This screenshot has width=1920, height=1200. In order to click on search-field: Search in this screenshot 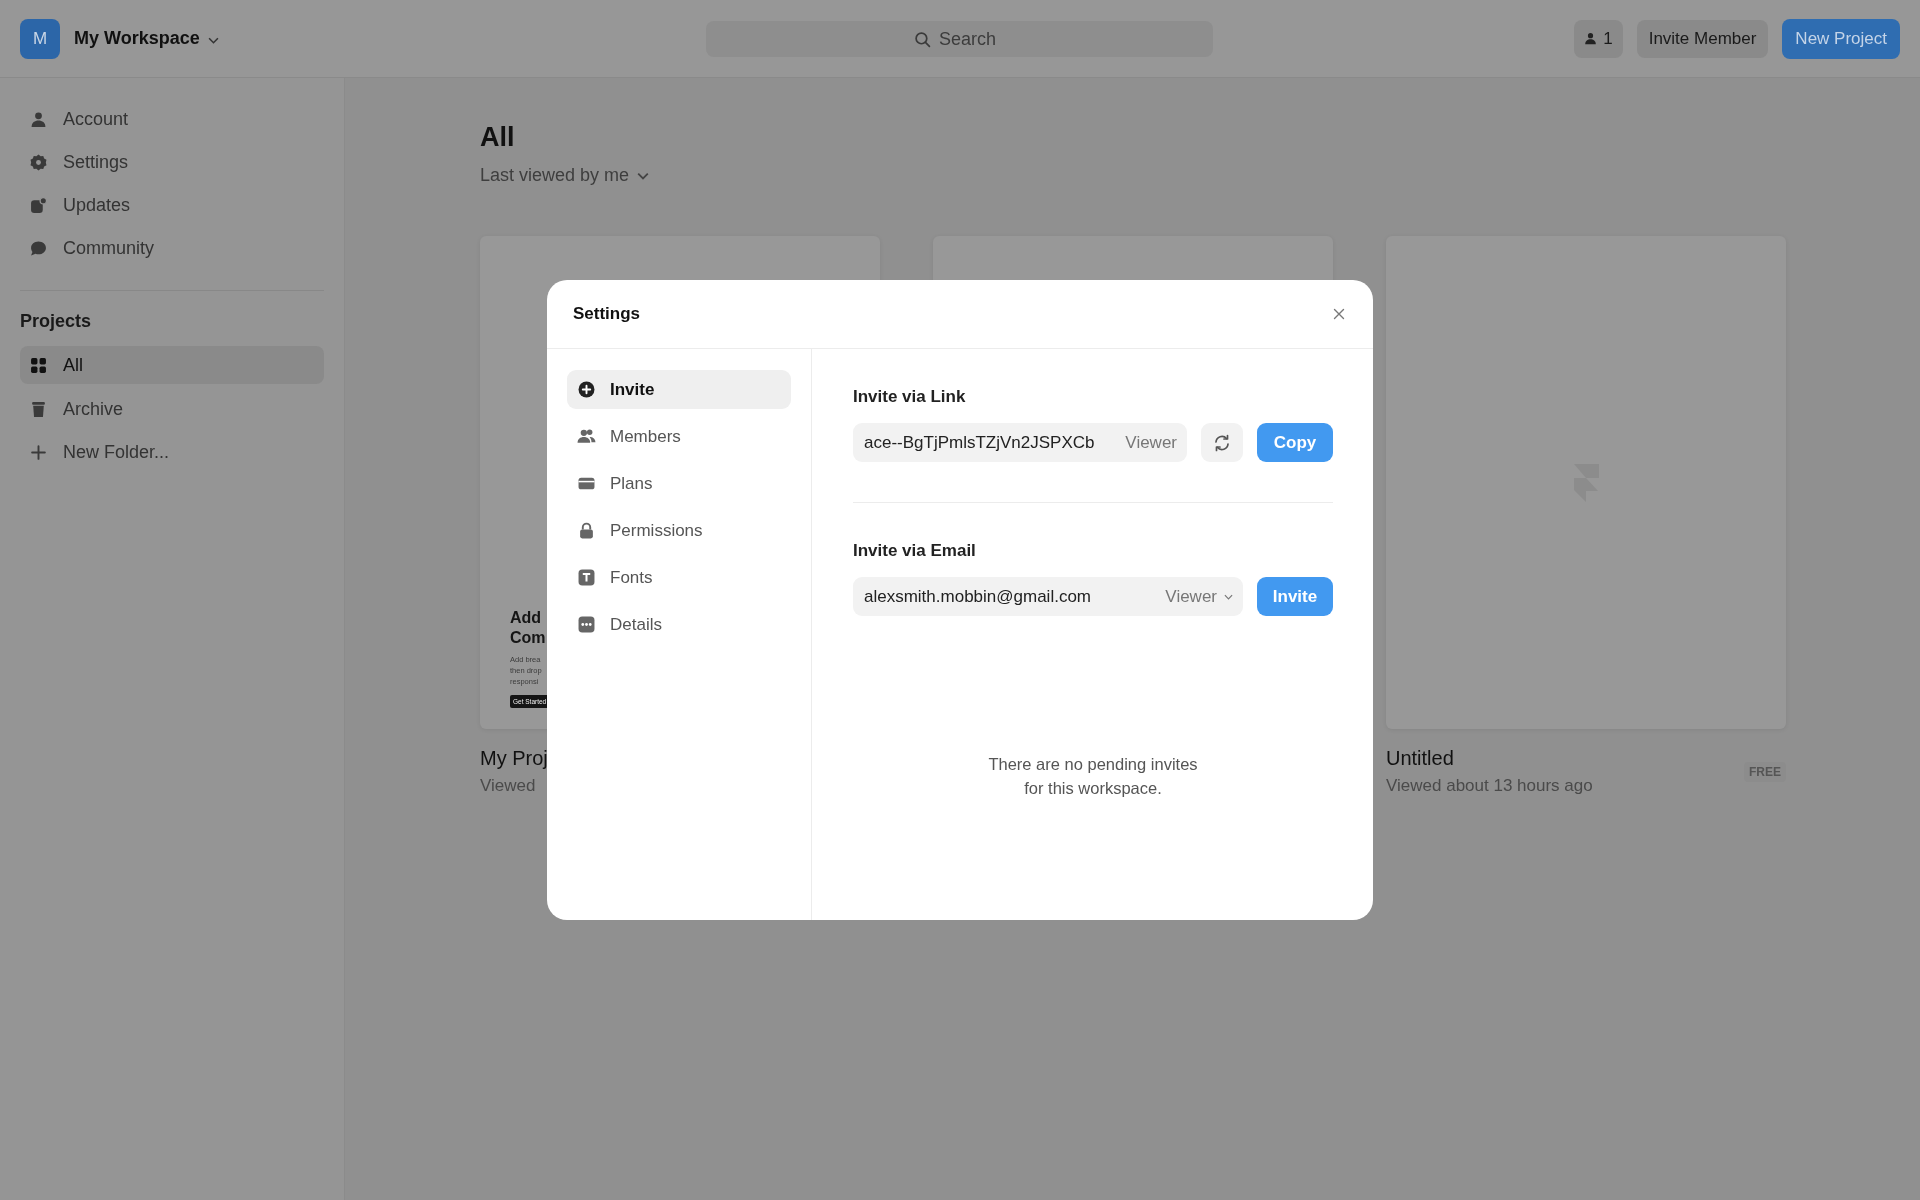, I will do `click(959, 39)`.